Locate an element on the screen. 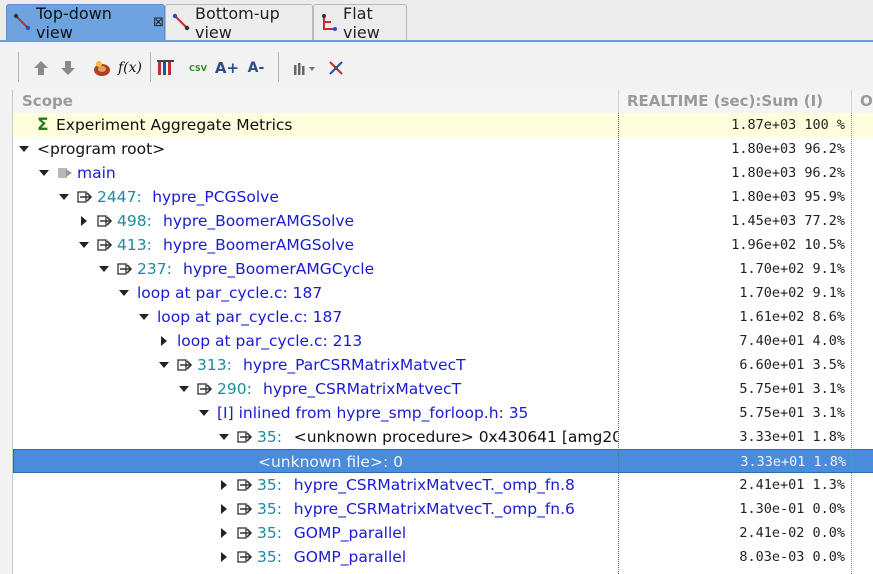 The image size is (873, 574). table-row-selected: <unknown file>: 0 3.33e+01 1.8% is located at coordinates (443, 461).